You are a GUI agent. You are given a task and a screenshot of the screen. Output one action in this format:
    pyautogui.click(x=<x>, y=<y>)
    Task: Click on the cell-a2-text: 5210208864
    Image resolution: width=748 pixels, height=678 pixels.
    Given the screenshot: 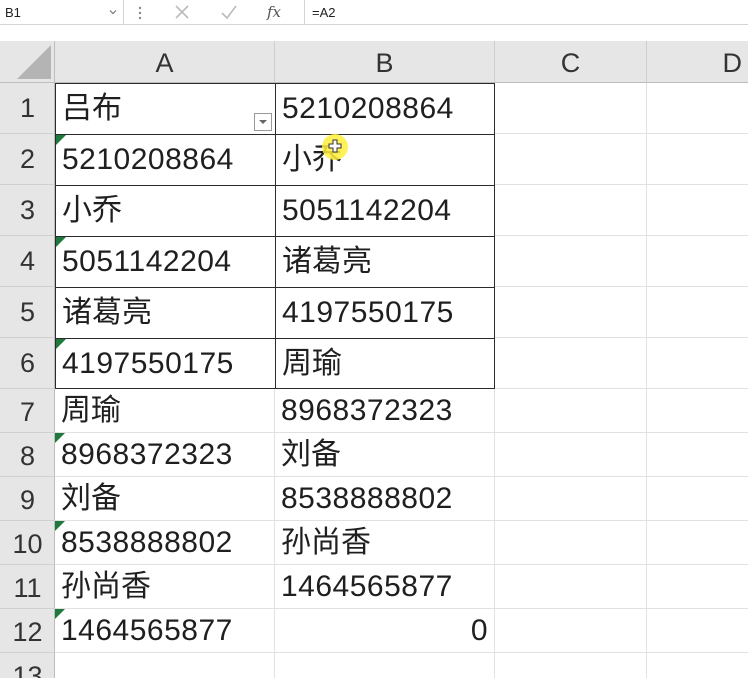 What is the action you would take?
    pyautogui.click(x=148, y=159)
    